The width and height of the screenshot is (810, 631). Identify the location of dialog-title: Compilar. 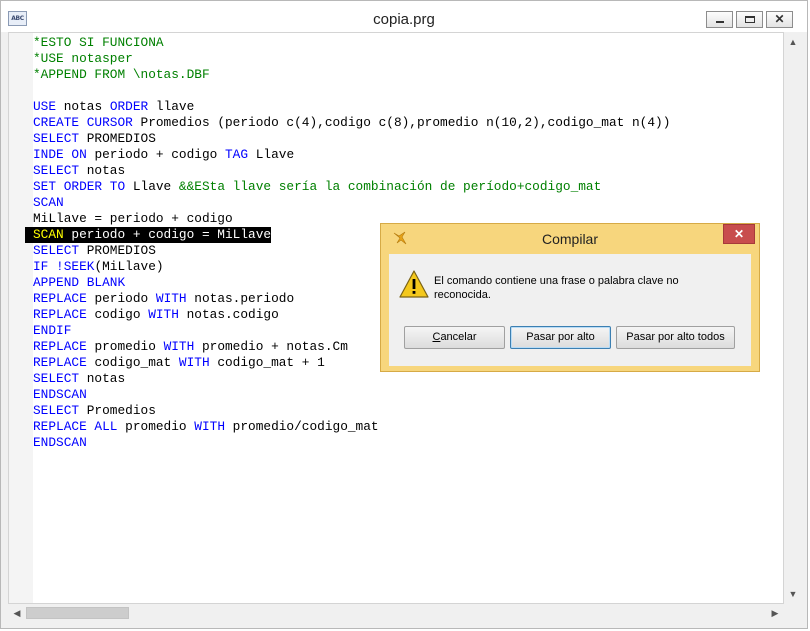
(569, 239).